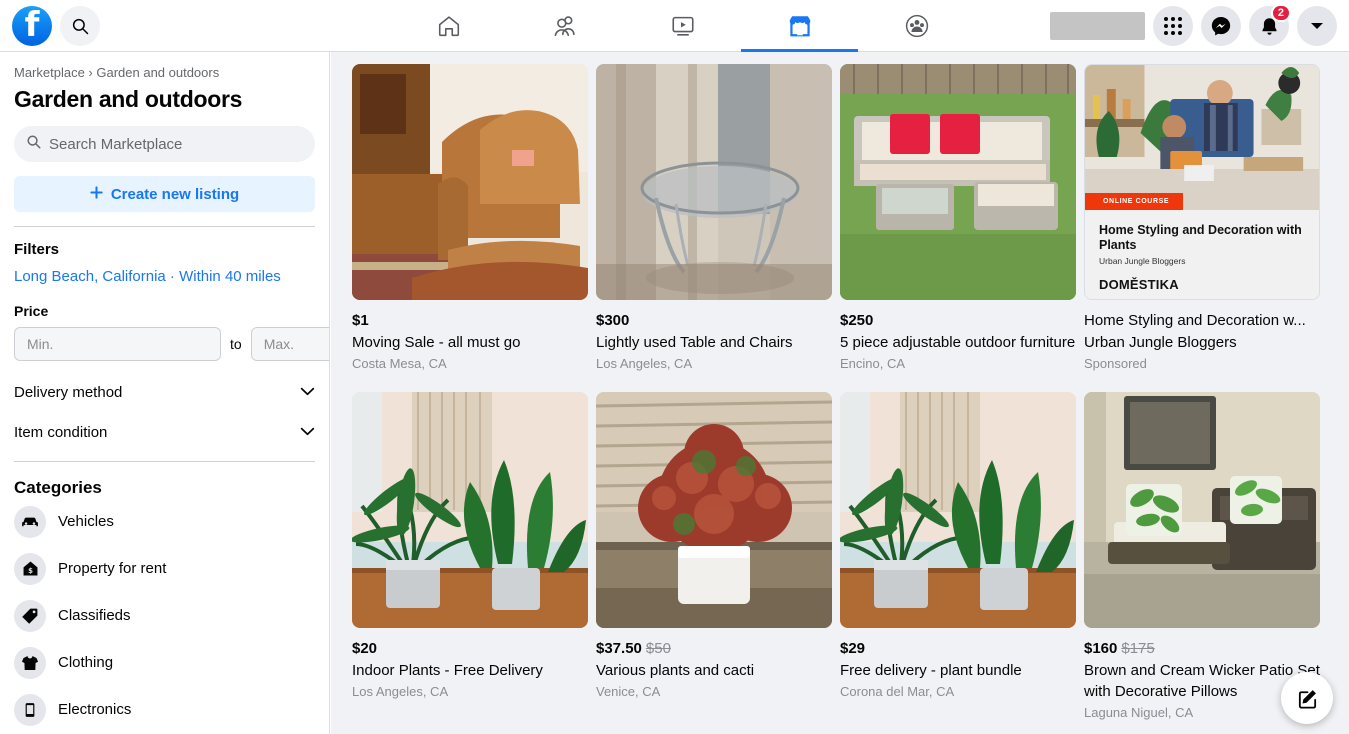 Image resolution: width=1349 pixels, height=734 pixels. Describe the element at coordinates (117, 344) in the screenshot. I see `price-min-input` at that location.